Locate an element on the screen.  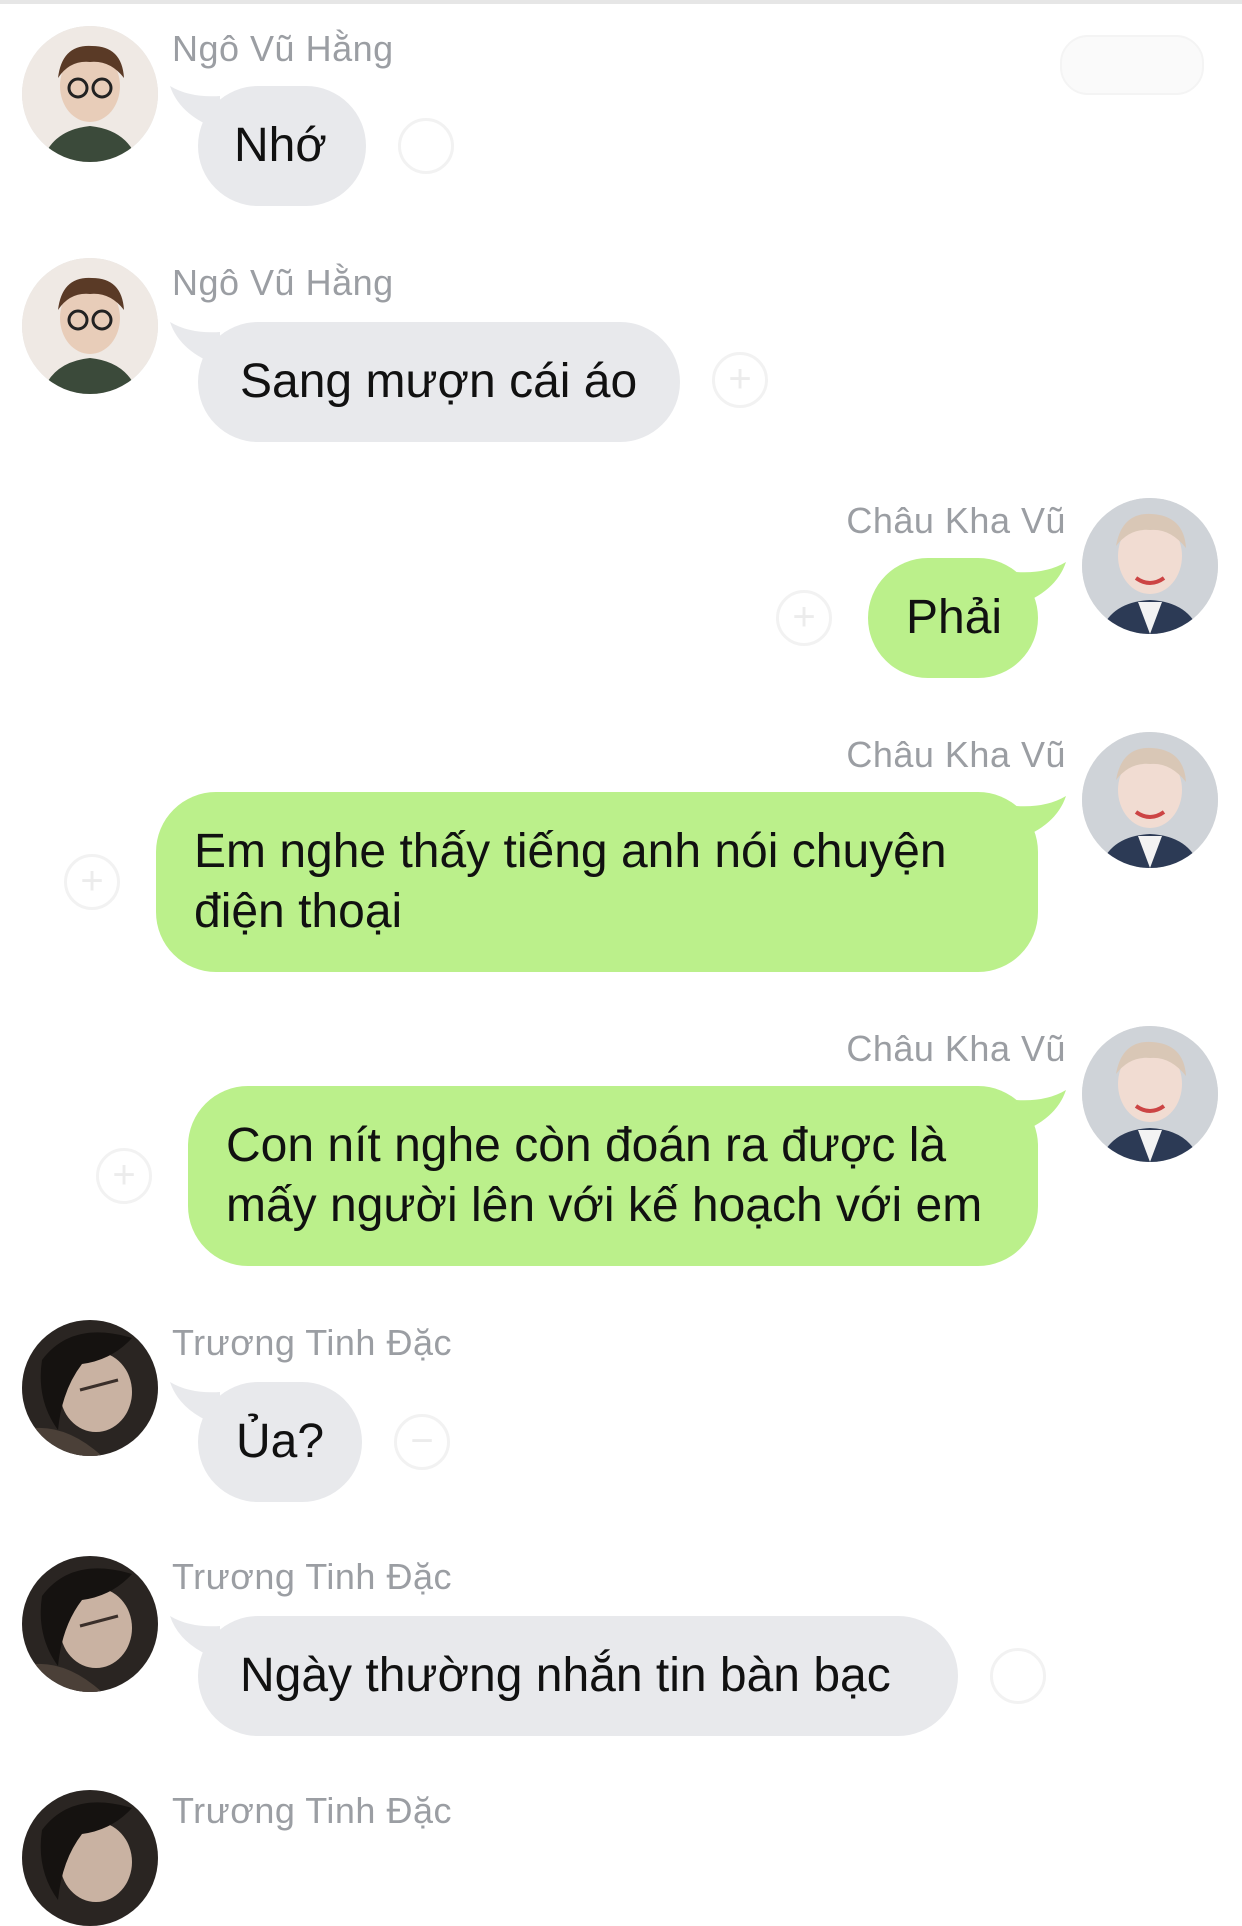
message-bubble: Phải is located at coordinates (953, 618).